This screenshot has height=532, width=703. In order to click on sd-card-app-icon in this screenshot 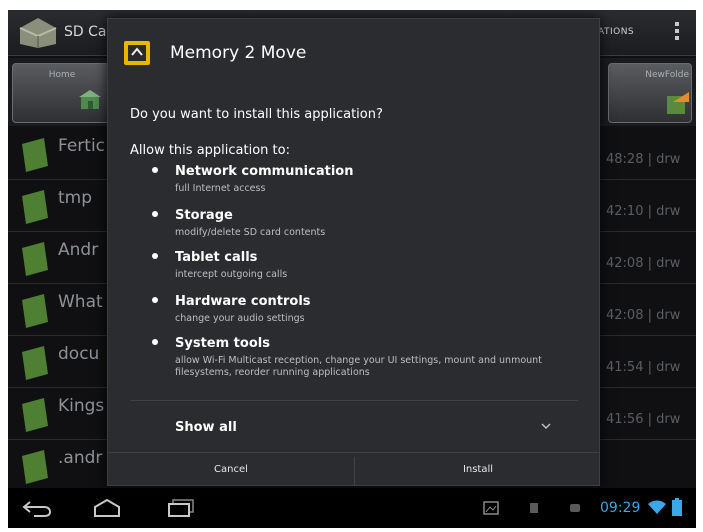, I will do `click(38, 33)`.